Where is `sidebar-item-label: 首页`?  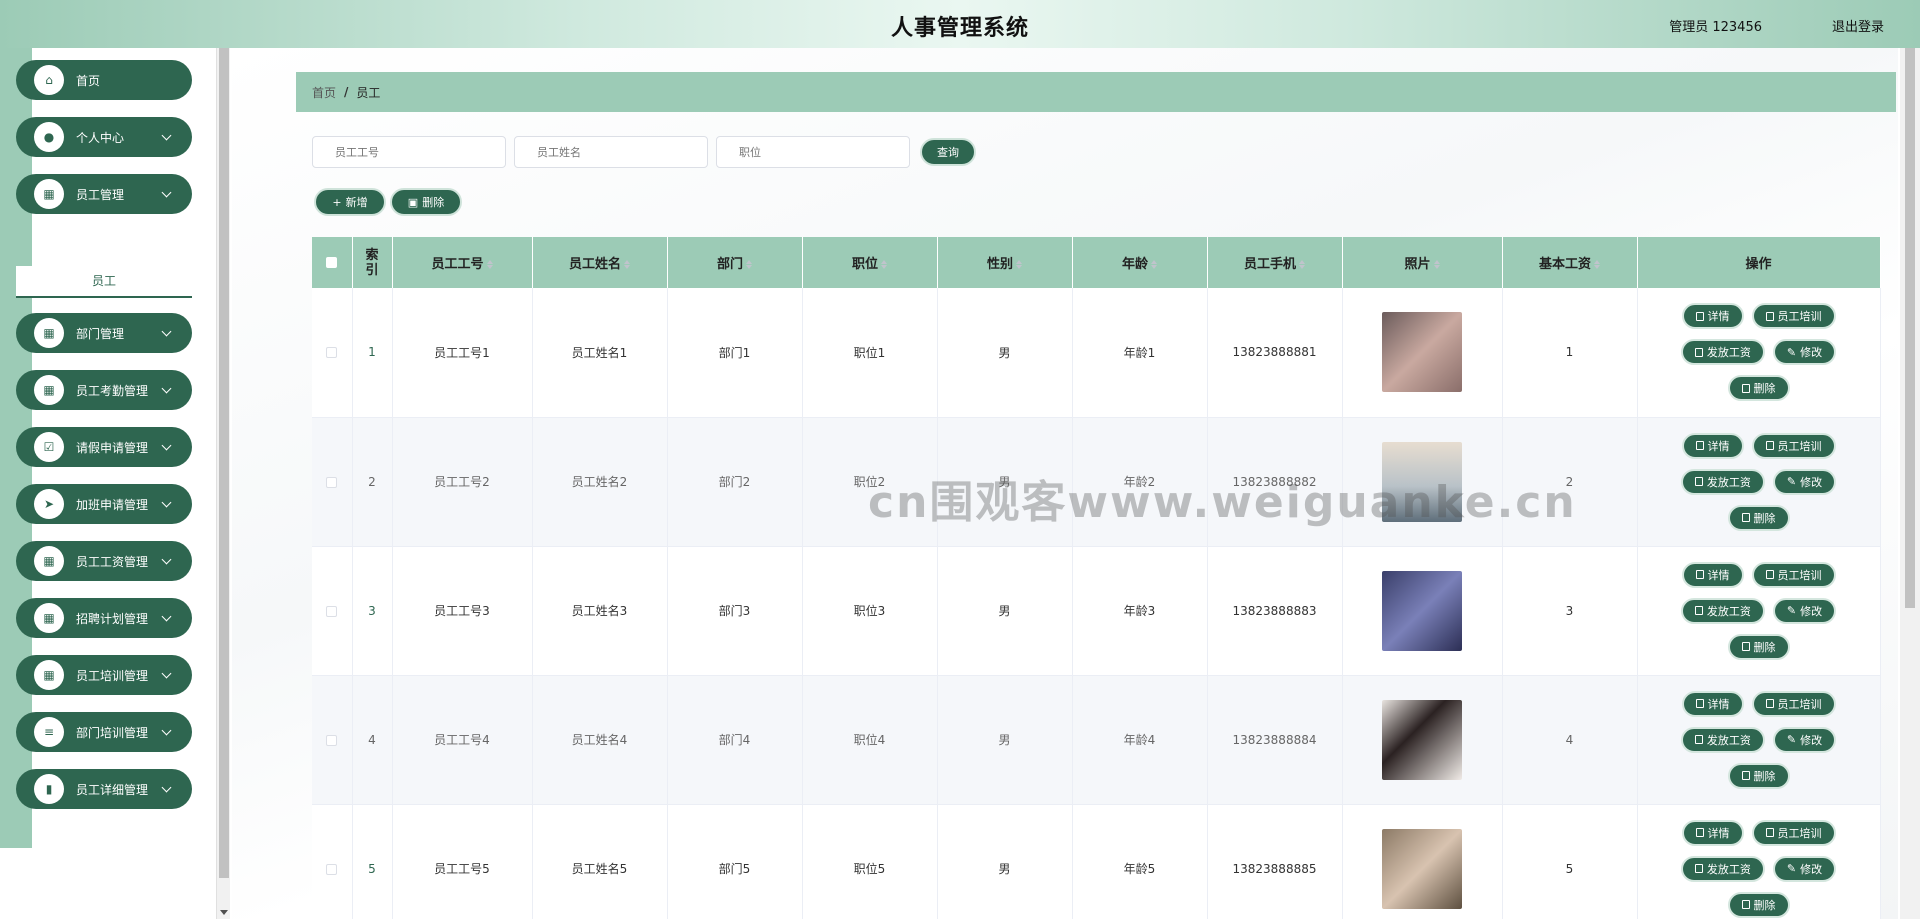
sidebar-item-label: 首页 is located at coordinates (88, 80).